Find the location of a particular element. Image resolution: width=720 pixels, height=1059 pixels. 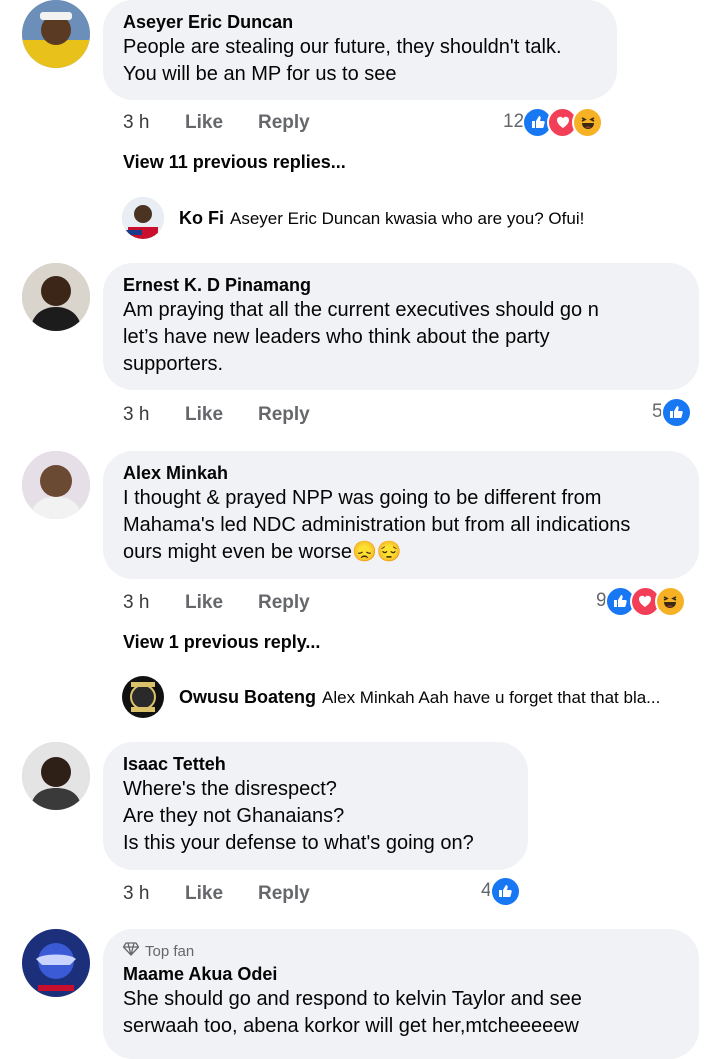

comment-author: Ernest K. D Pinamang is located at coordinates (401, 285).